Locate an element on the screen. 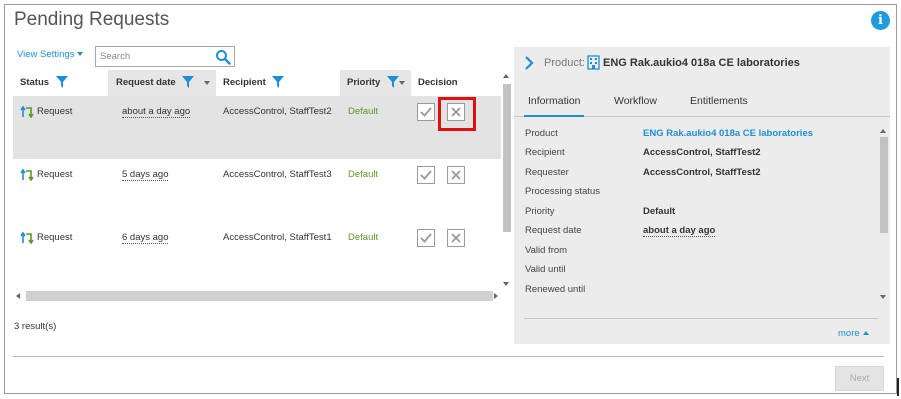 Image resolution: width=901 pixels, height=399 pixels. footer-divider is located at coordinates (448, 356).